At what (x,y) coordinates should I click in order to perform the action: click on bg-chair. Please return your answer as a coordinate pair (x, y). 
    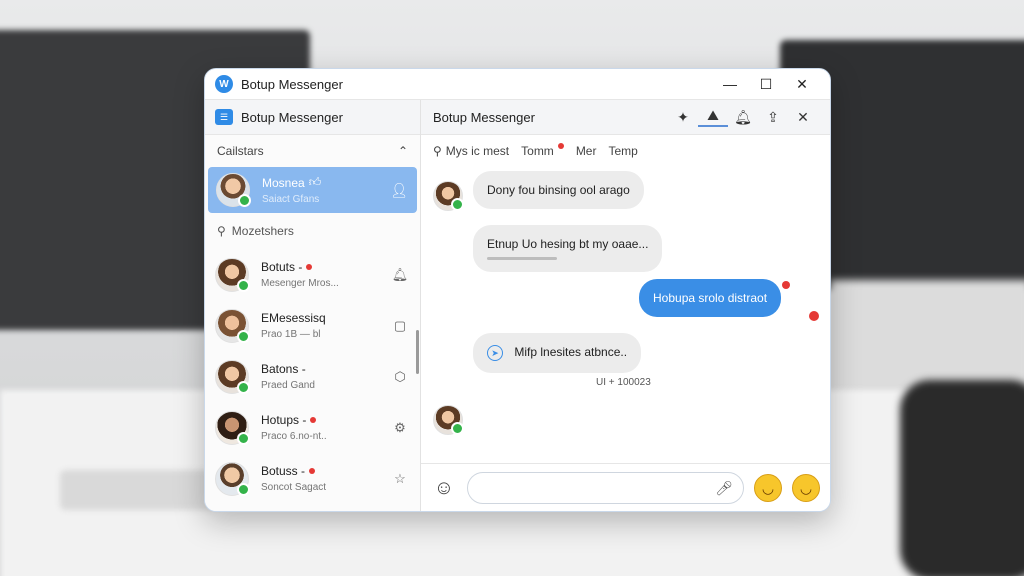
    Looking at the image, I should click on (962, 478).